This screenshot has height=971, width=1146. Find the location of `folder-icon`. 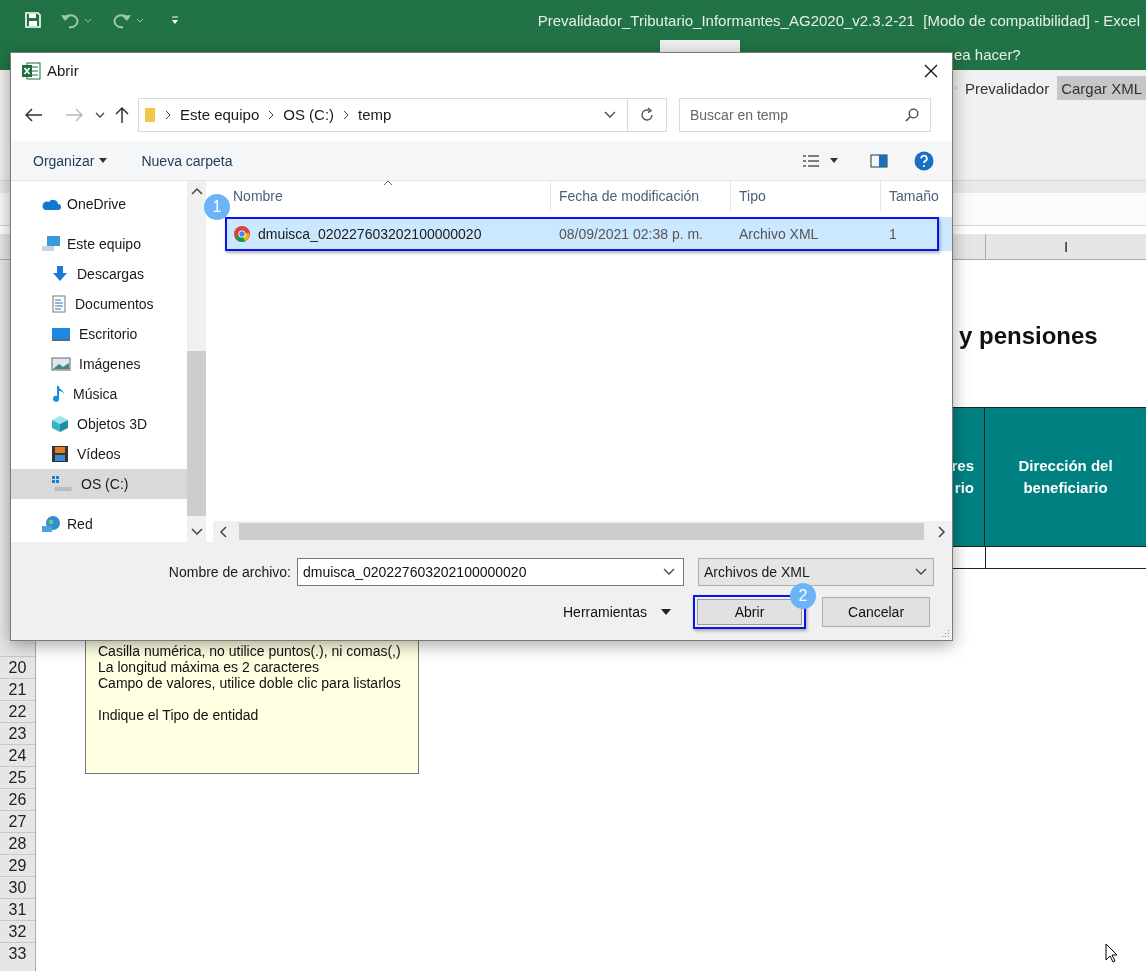

folder-icon is located at coordinates (150, 114).